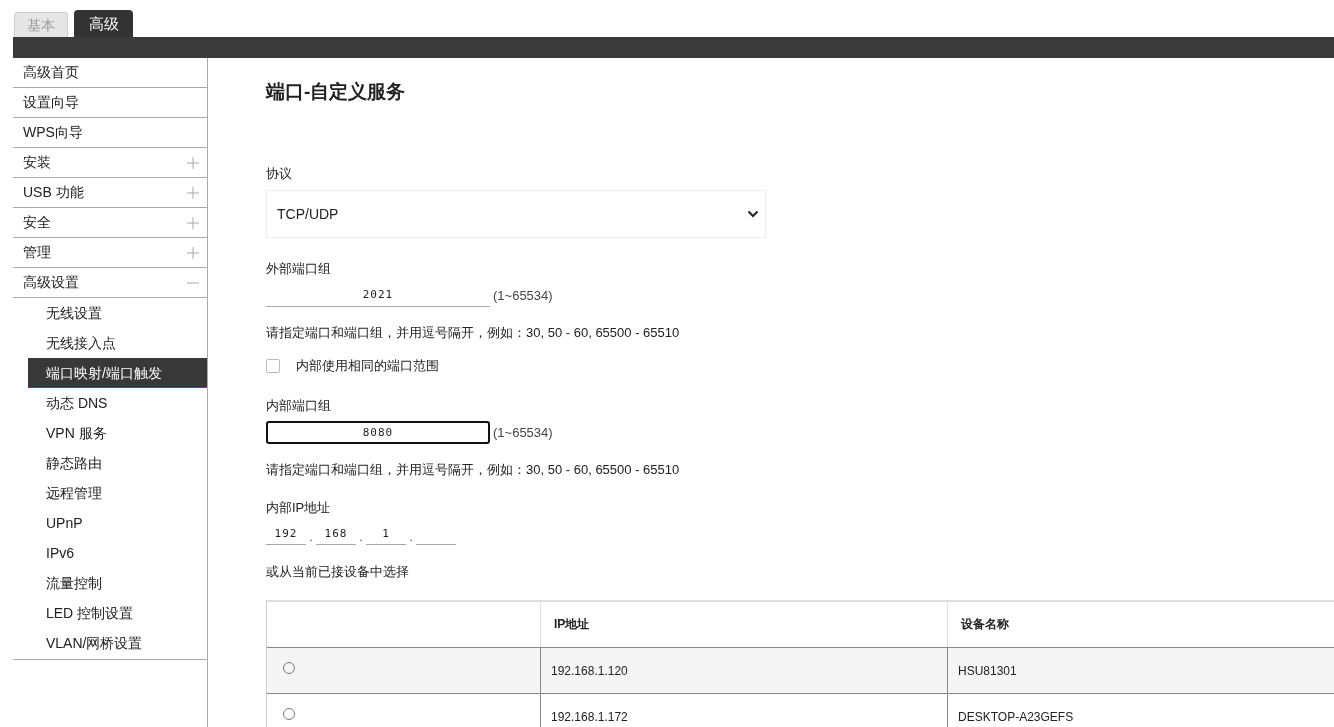  What do you see at coordinates (117, 463) in the screenshot?
I see `sidebar-subitem: 静态路由` at bounding box center [117, 463].